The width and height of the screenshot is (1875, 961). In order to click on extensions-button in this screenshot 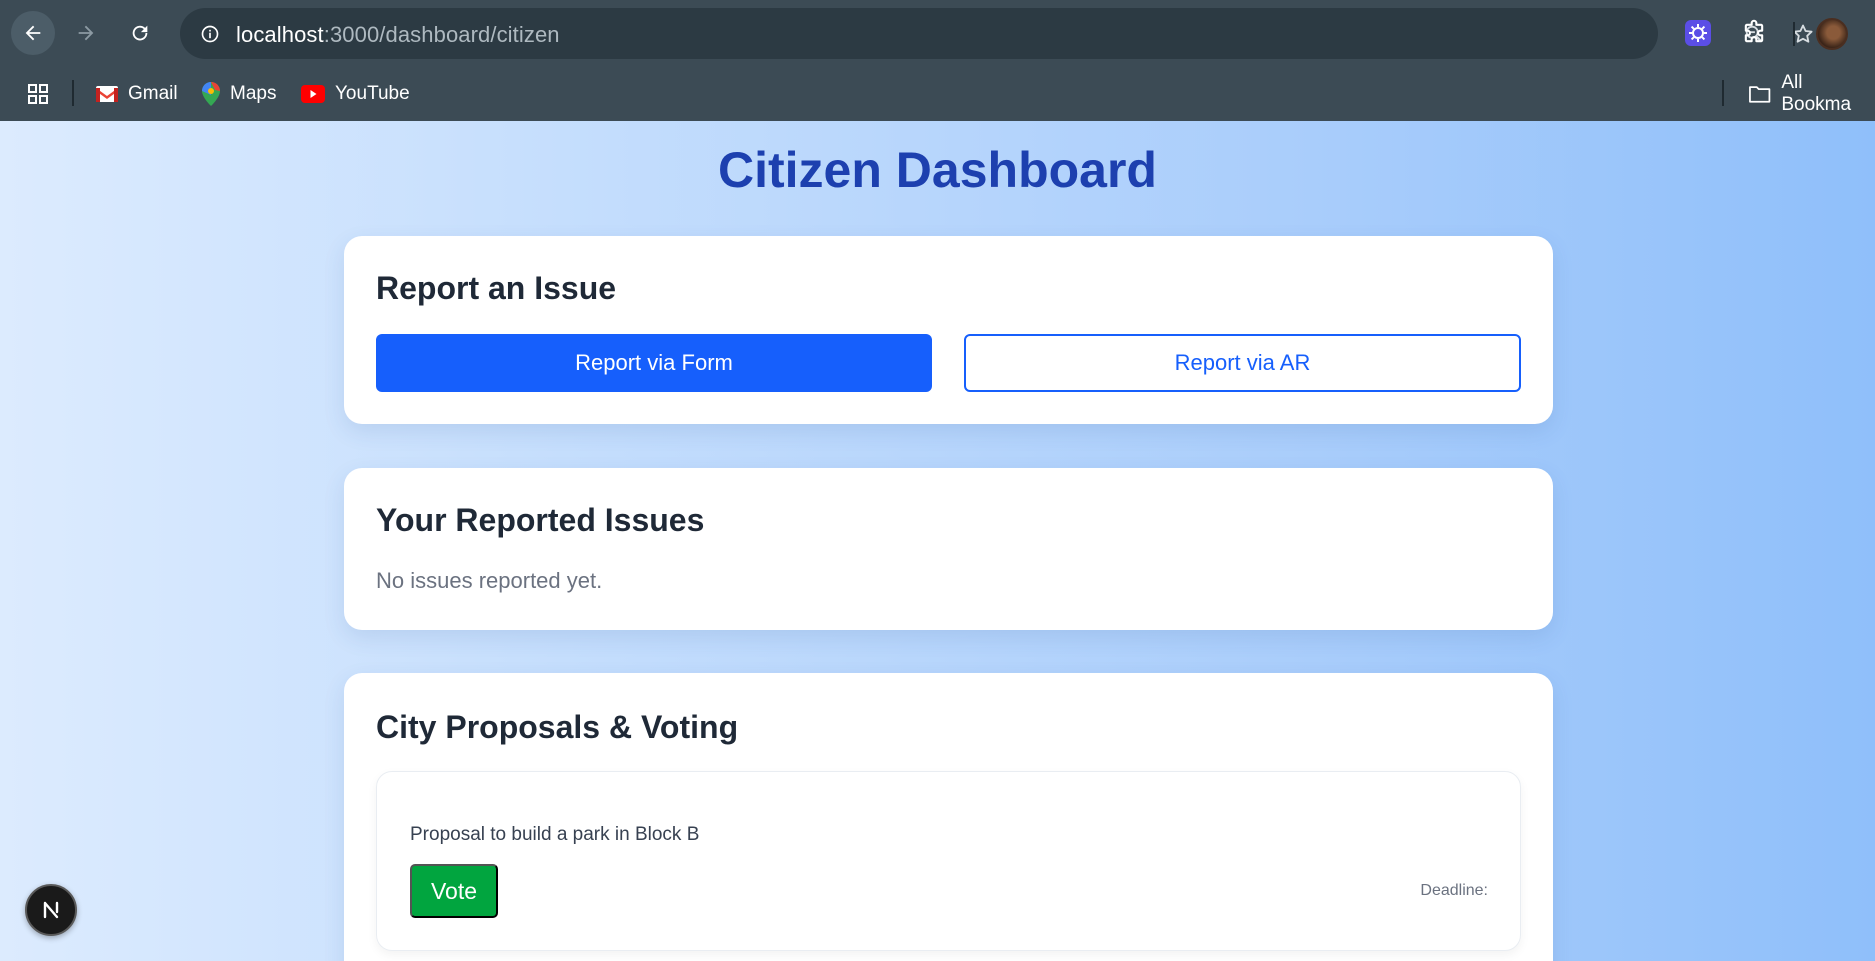, I will do `click(1754, 33)`.